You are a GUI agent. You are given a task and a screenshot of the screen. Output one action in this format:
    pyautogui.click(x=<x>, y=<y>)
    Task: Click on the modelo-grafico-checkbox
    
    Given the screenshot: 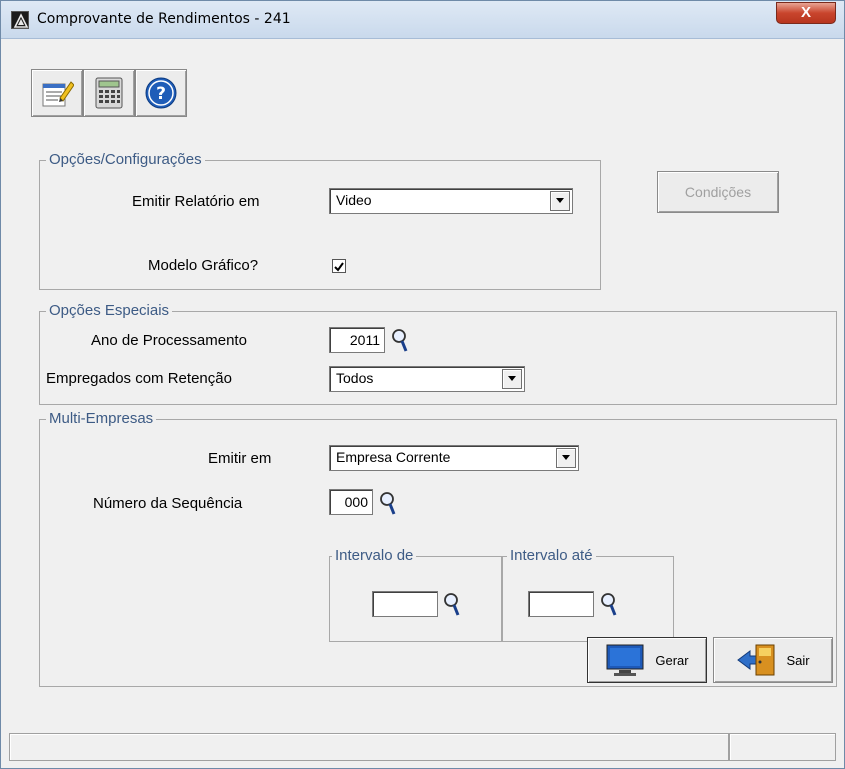 What is the action you would take?
    pyautogui.click(x=339, y=266)
    